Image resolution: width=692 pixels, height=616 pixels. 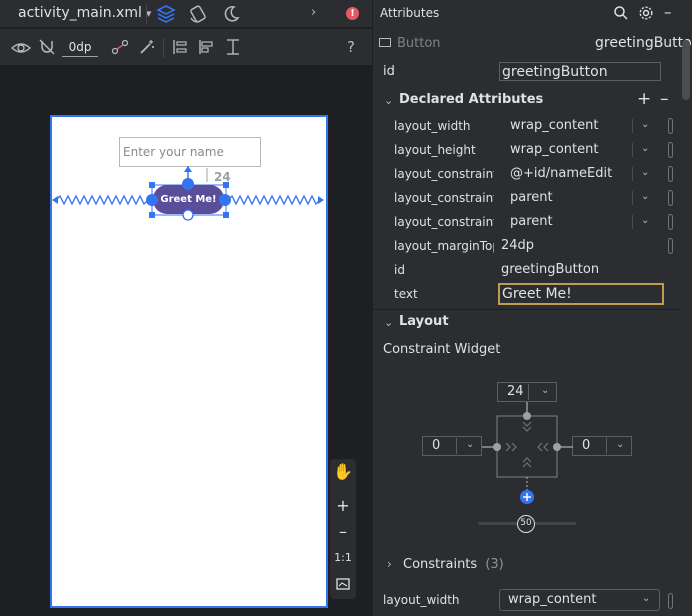 I want to click on attr-name: id, so click(x=399, y=270).